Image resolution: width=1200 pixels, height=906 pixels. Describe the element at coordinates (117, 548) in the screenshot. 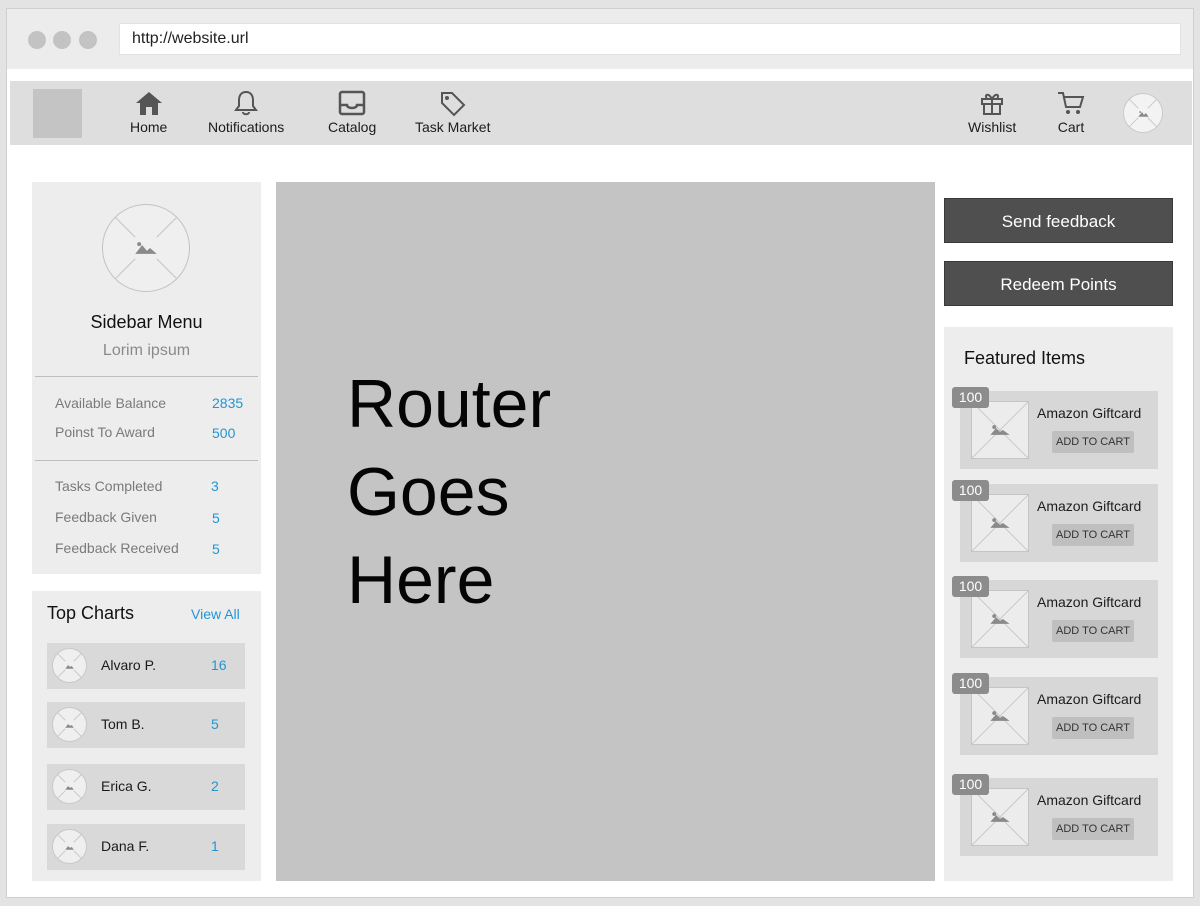

I see `stat-label-feedback-received: Feedback Received` at that location.